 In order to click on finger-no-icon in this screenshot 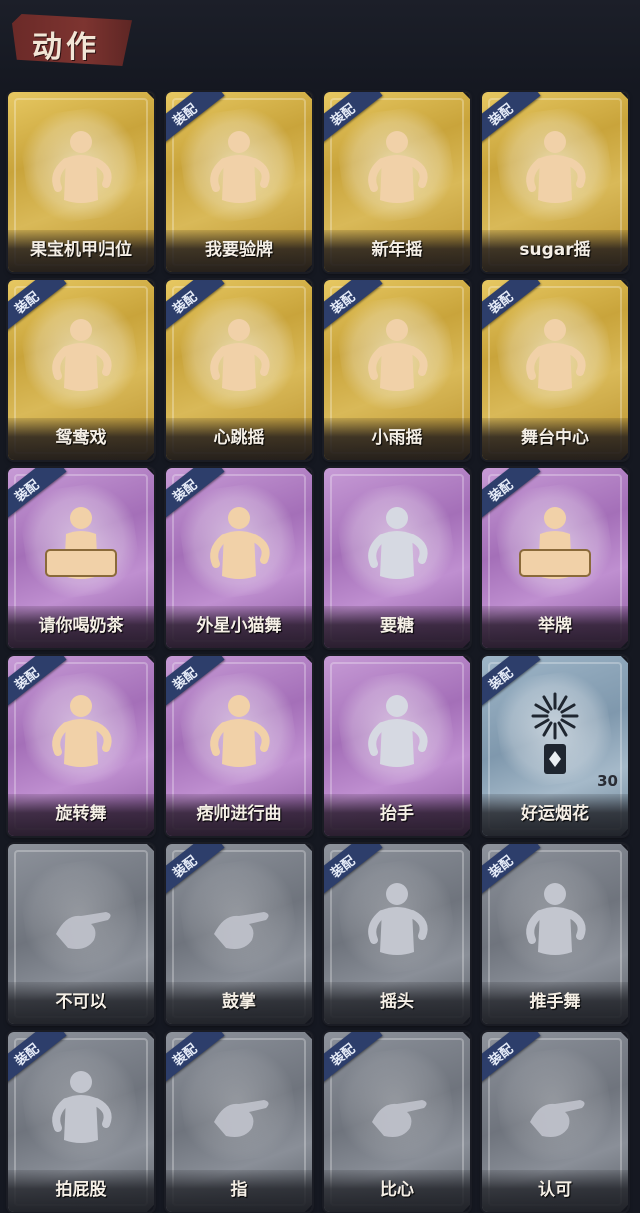, I will do `click(81, 921)`.